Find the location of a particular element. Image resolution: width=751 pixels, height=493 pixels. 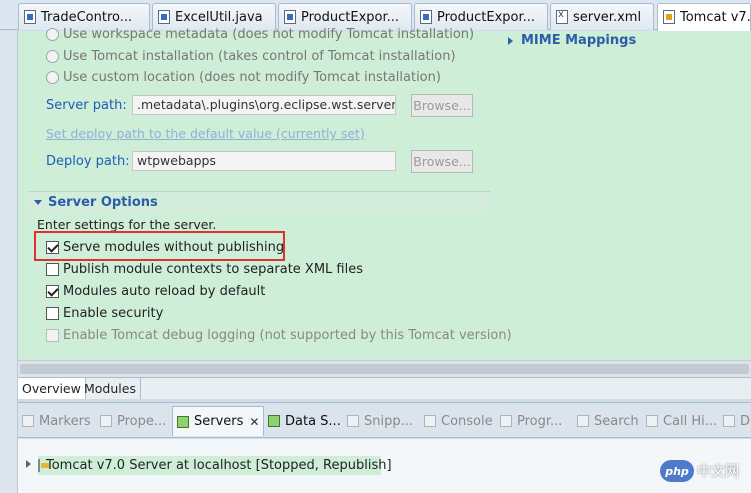

progress-icon is located at coordinates (506, 421).